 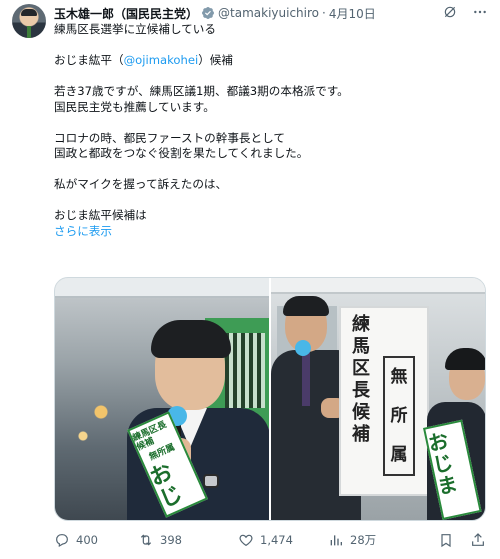 I want to click on action-bar: 400 398 1,474 28万, so click(x=270, y=540).